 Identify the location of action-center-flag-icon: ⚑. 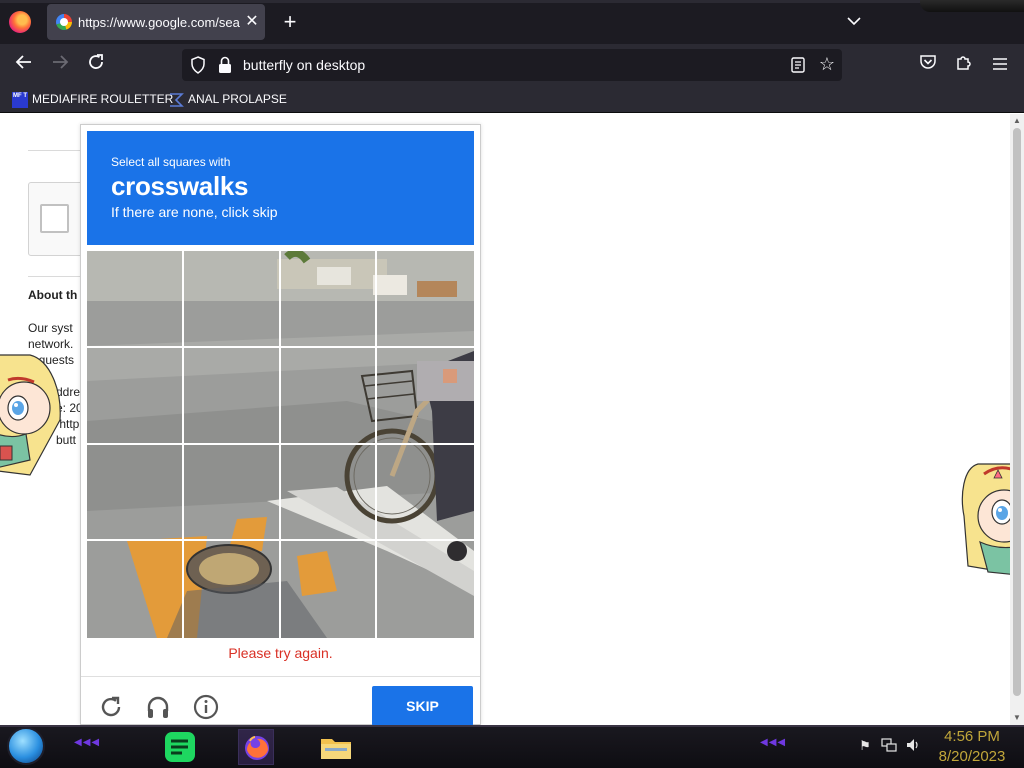
(865, 746).